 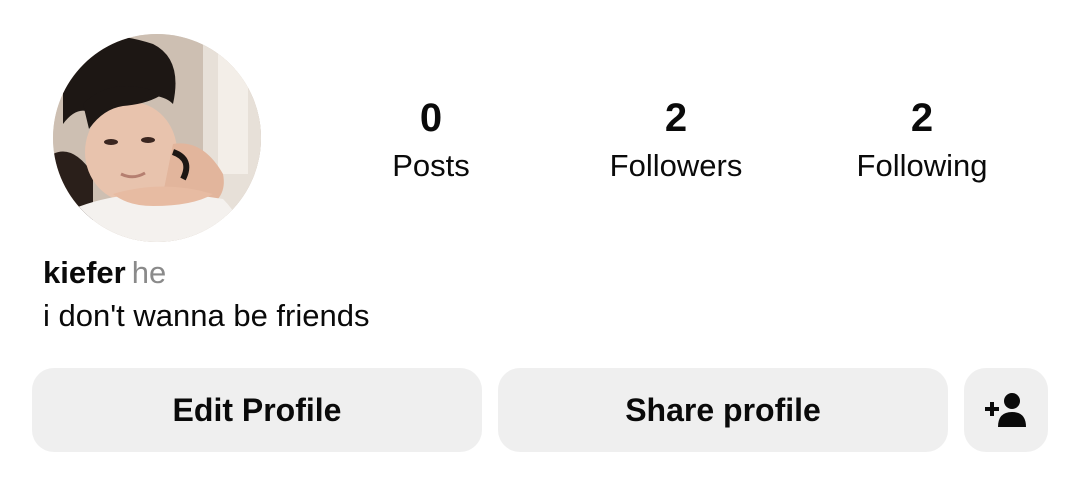 I want to click on profile-name-row: kiefer he, so click(x=104, y=273).